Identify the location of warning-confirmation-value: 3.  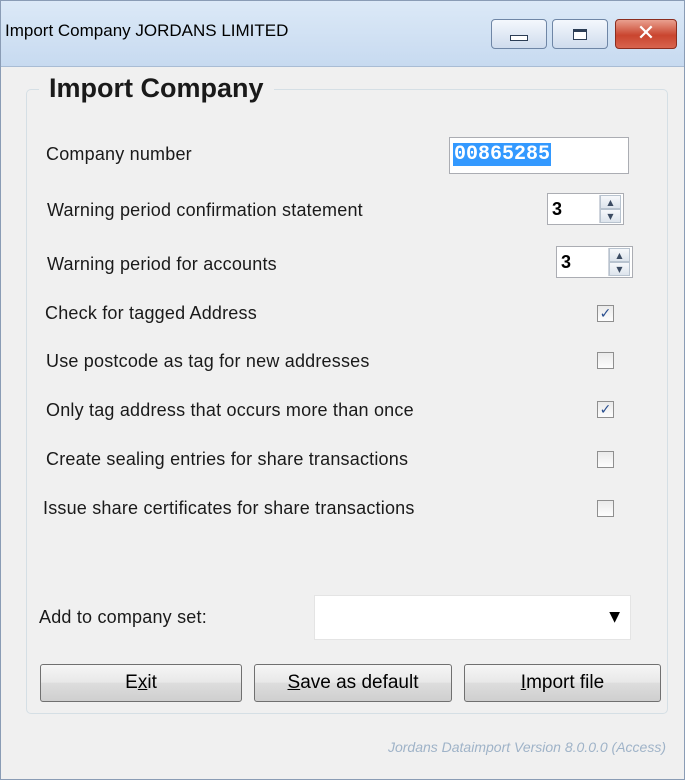
(557, 209).